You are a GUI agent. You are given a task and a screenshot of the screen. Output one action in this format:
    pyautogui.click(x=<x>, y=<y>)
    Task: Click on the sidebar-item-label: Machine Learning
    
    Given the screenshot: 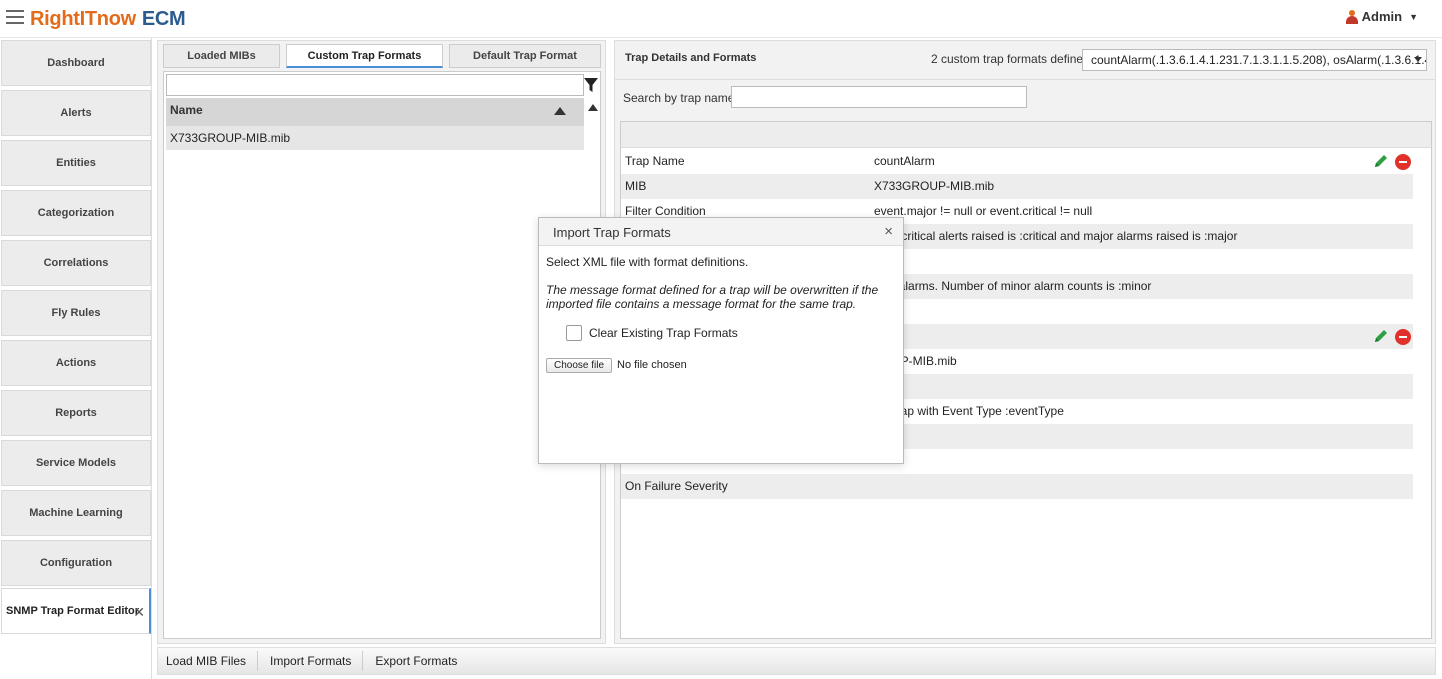 What is the action you would take?
    pyautogui.click(x=76, y=513)
    